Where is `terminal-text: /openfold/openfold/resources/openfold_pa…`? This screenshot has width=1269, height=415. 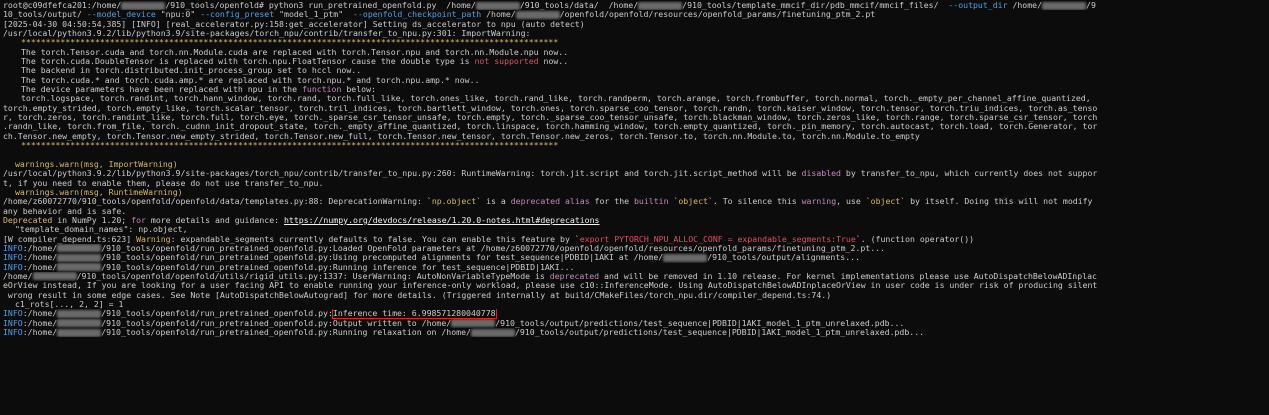
terminal-text: /openfold/openfold/resources/openfold_pa… is located at coordinates (717, 15).